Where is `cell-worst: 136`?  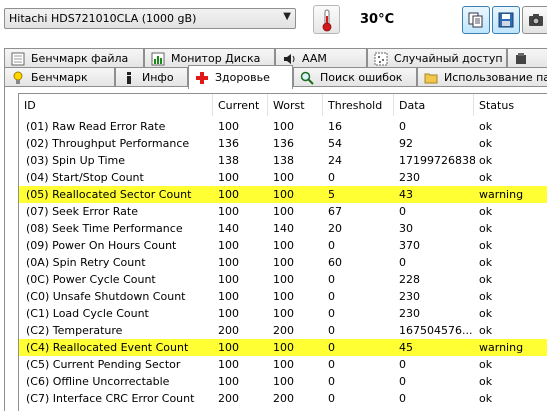 cell-worst: 136 is located at coordinates (283, 143).